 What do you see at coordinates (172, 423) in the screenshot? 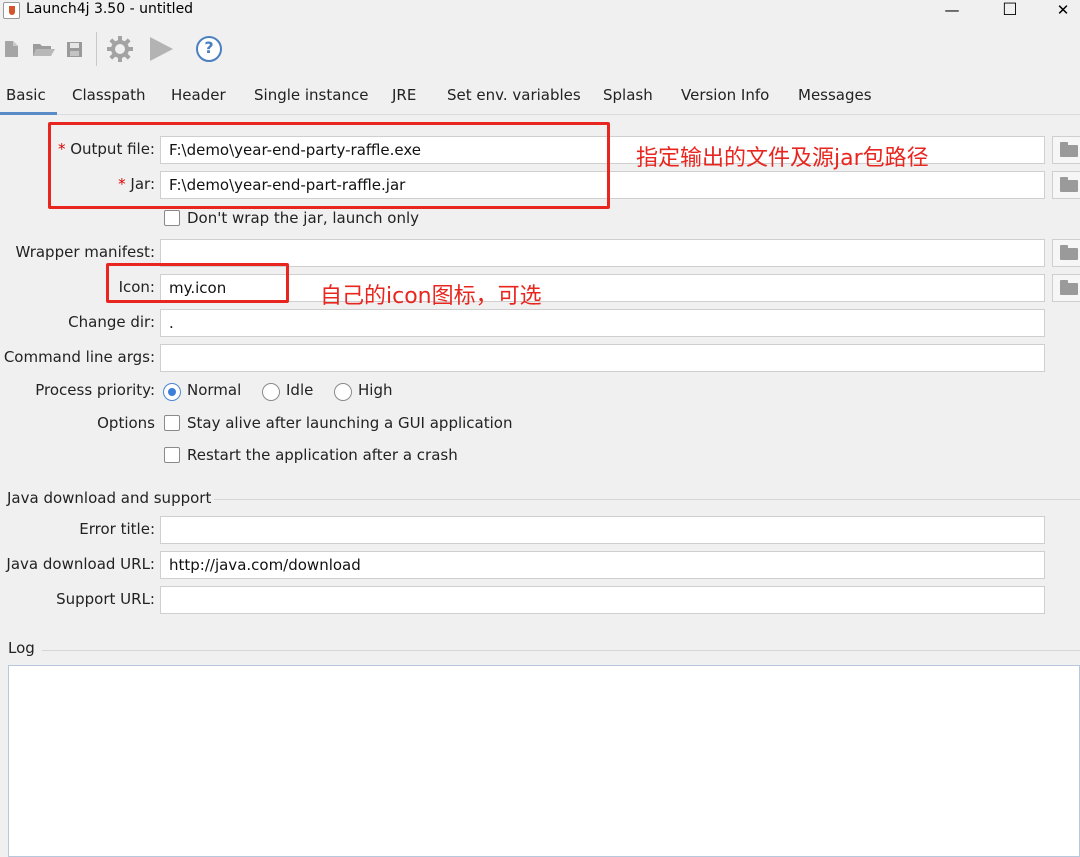
I see `stay-alive-checkbox` at bounding box center [172, 423].